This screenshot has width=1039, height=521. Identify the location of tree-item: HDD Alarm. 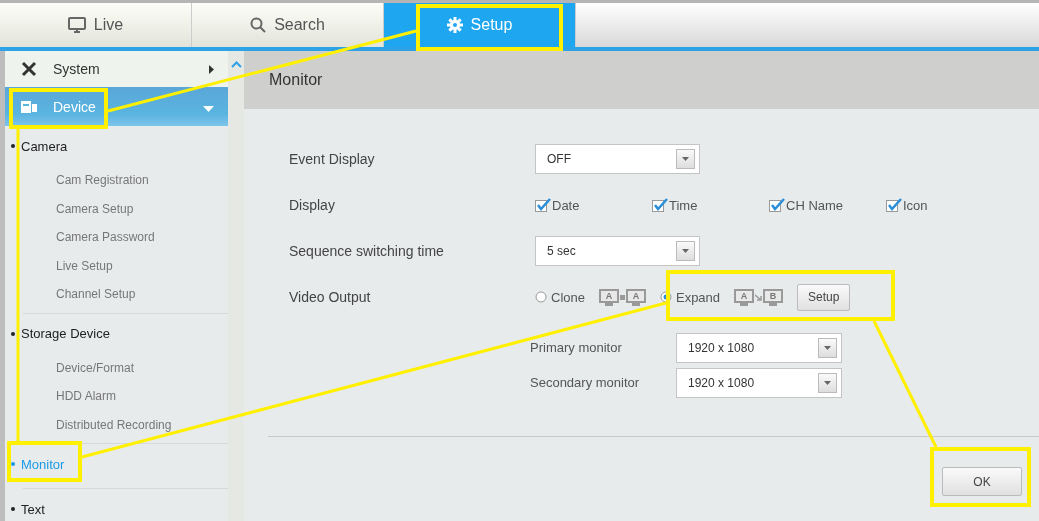
(125, 396).